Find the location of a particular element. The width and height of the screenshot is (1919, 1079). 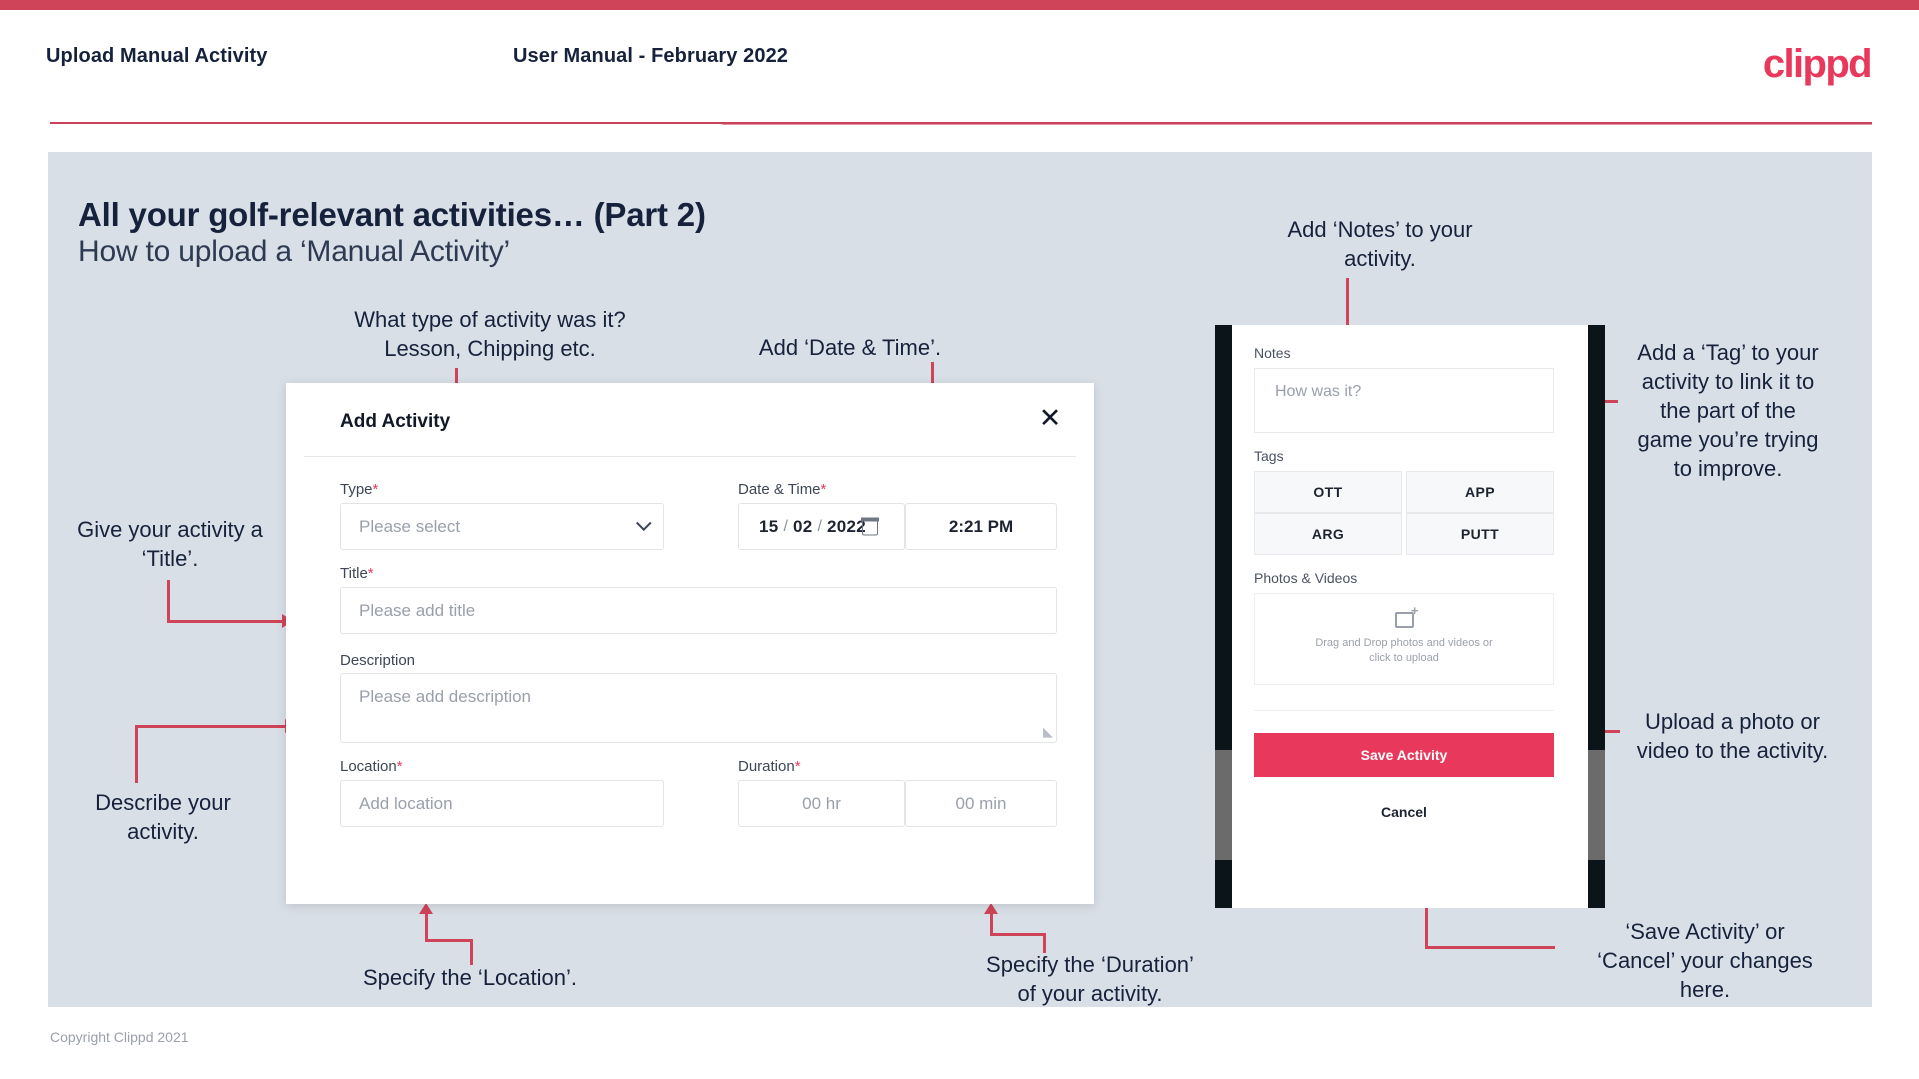

tag-ott-label: OTT is located at coordinates (1328, 492).